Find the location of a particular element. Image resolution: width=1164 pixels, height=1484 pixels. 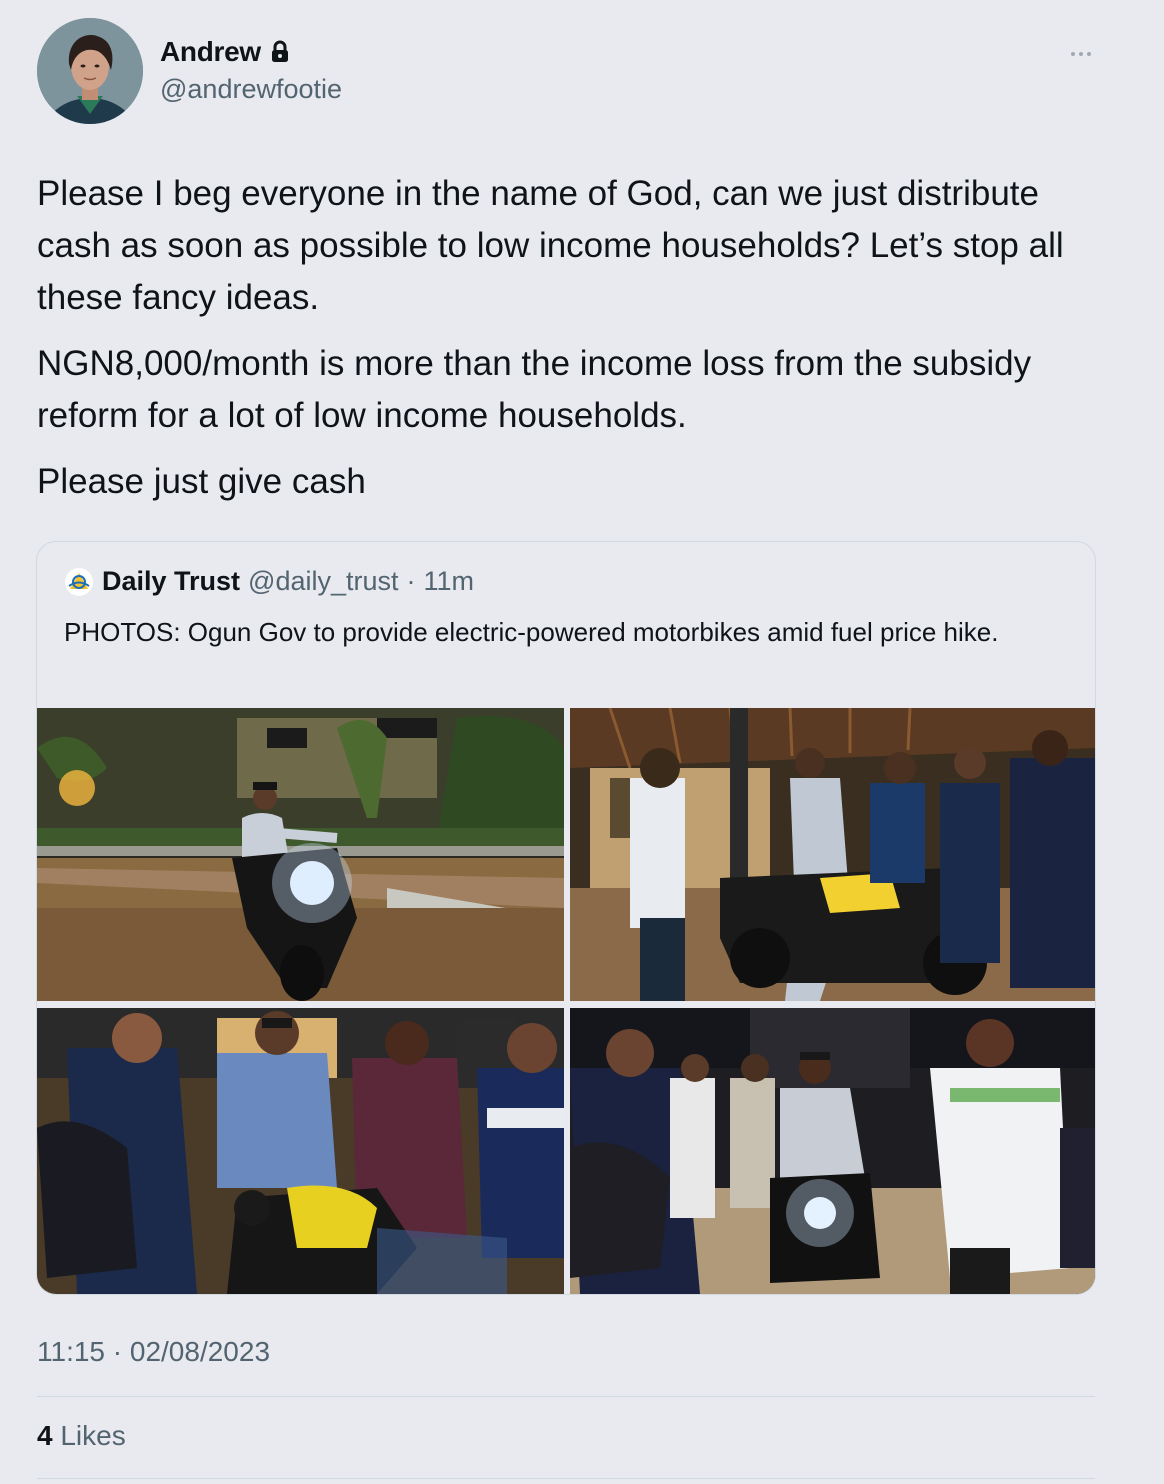

photo-officials-yellow-bike-icon is located at coordinates (300, 1151).